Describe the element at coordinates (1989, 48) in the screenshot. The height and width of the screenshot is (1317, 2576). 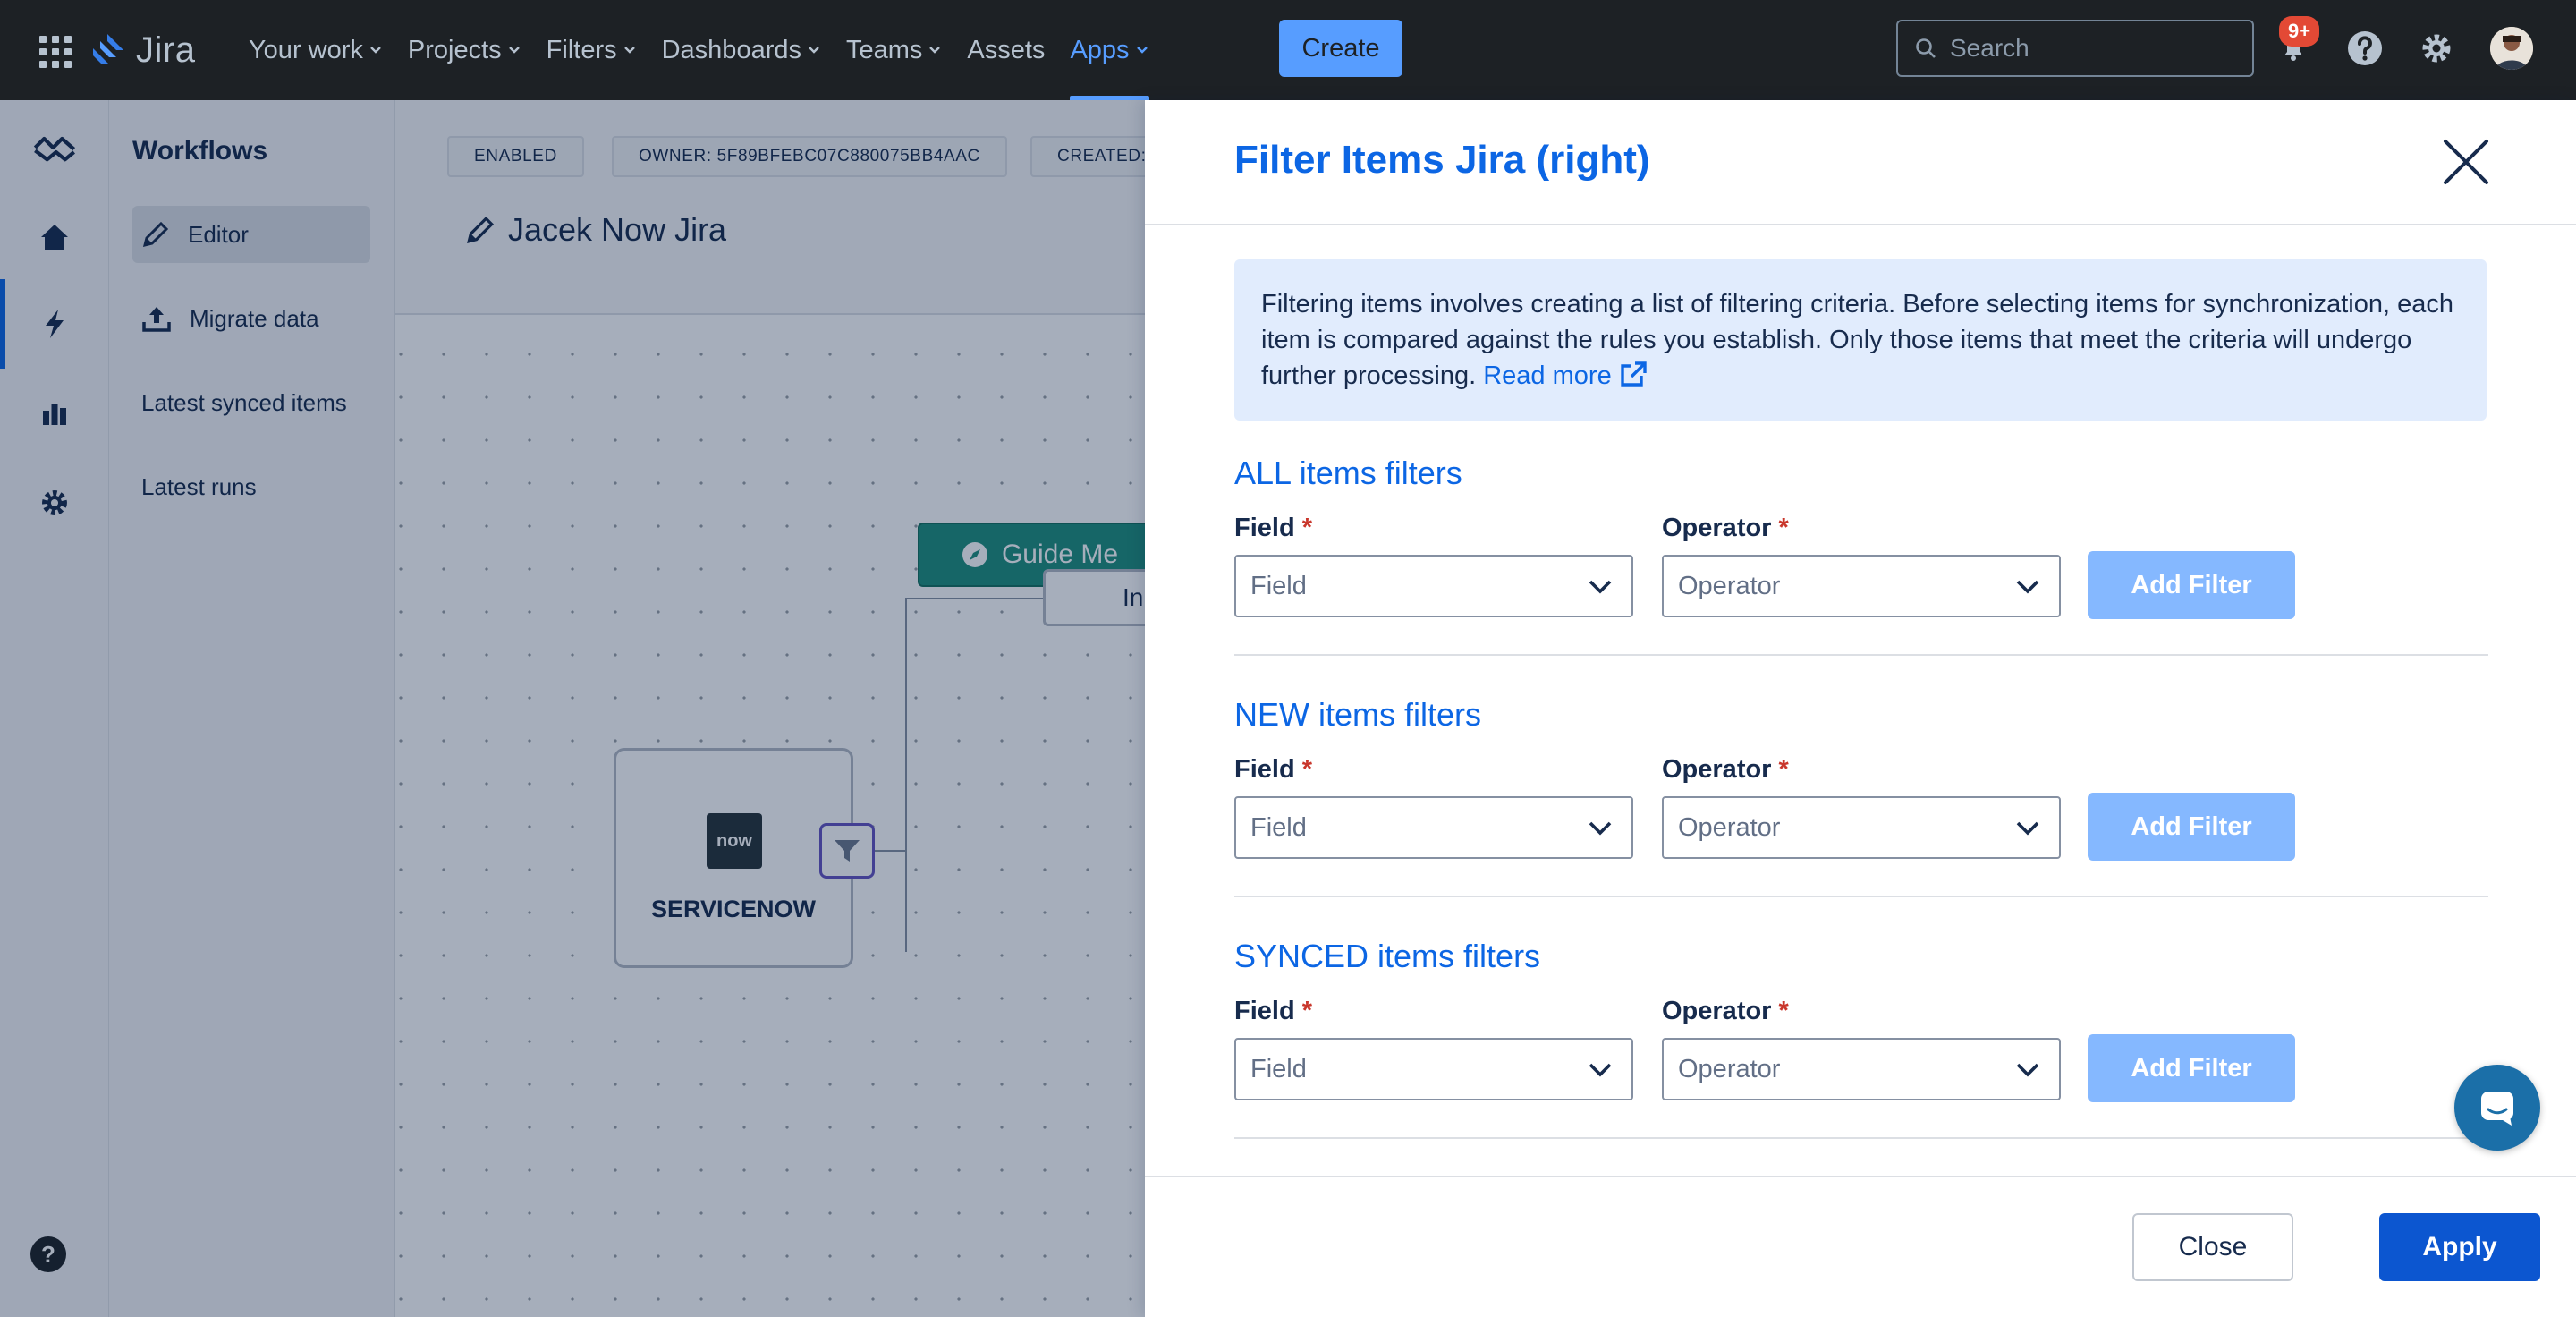
I see `search-placeholder: Search` at that location.